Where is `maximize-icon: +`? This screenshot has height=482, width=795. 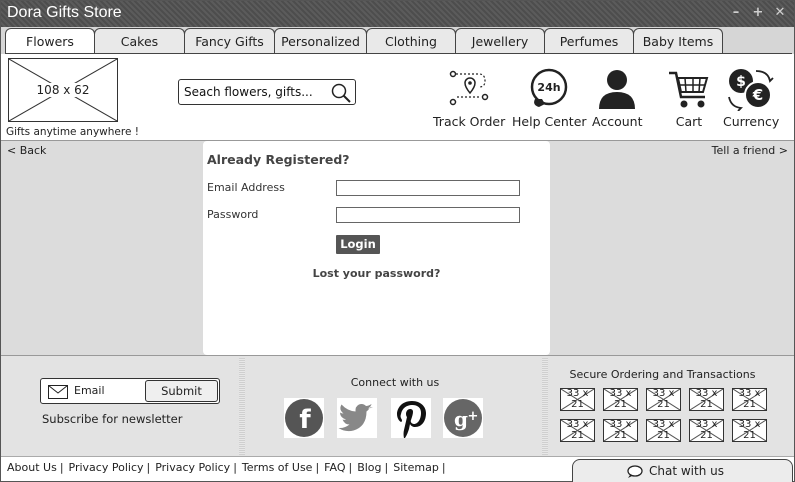
maximize-icon: + is located at coordinates (758, 13).